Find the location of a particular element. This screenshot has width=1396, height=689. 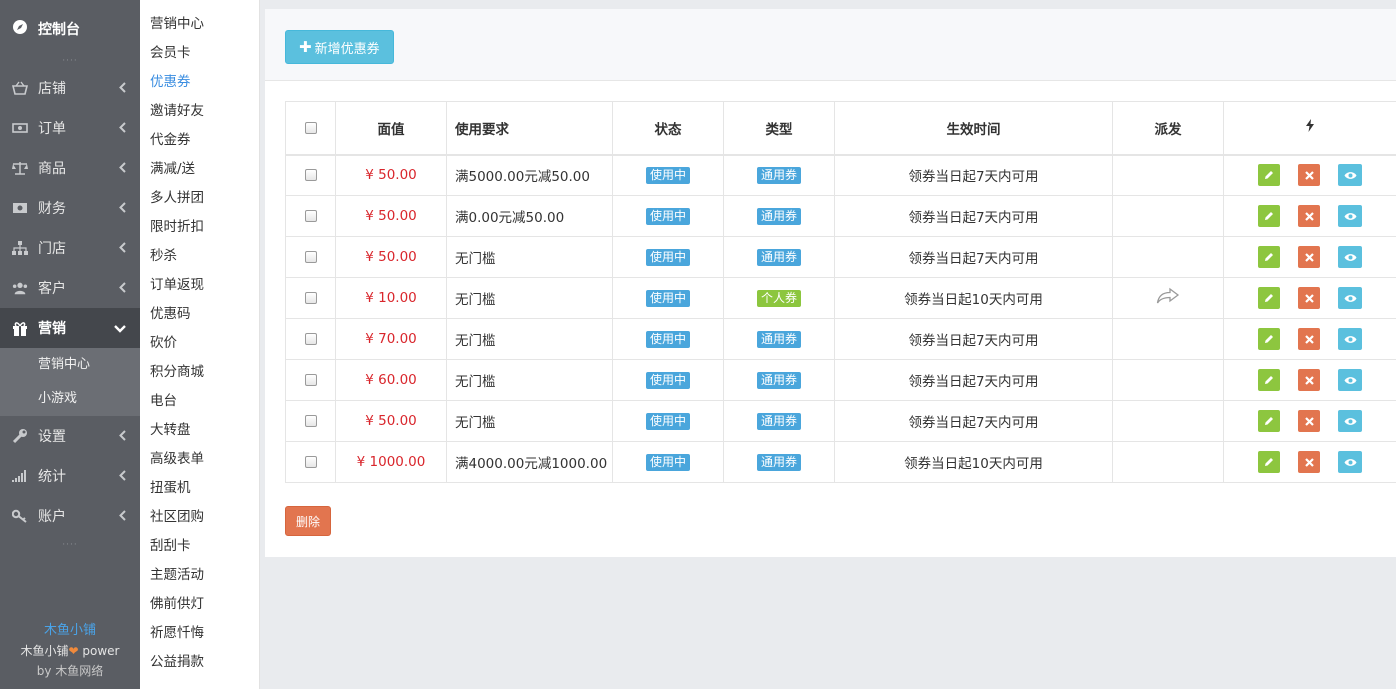

submenu-item: 优惠券 is located at coordinates (199, 82).